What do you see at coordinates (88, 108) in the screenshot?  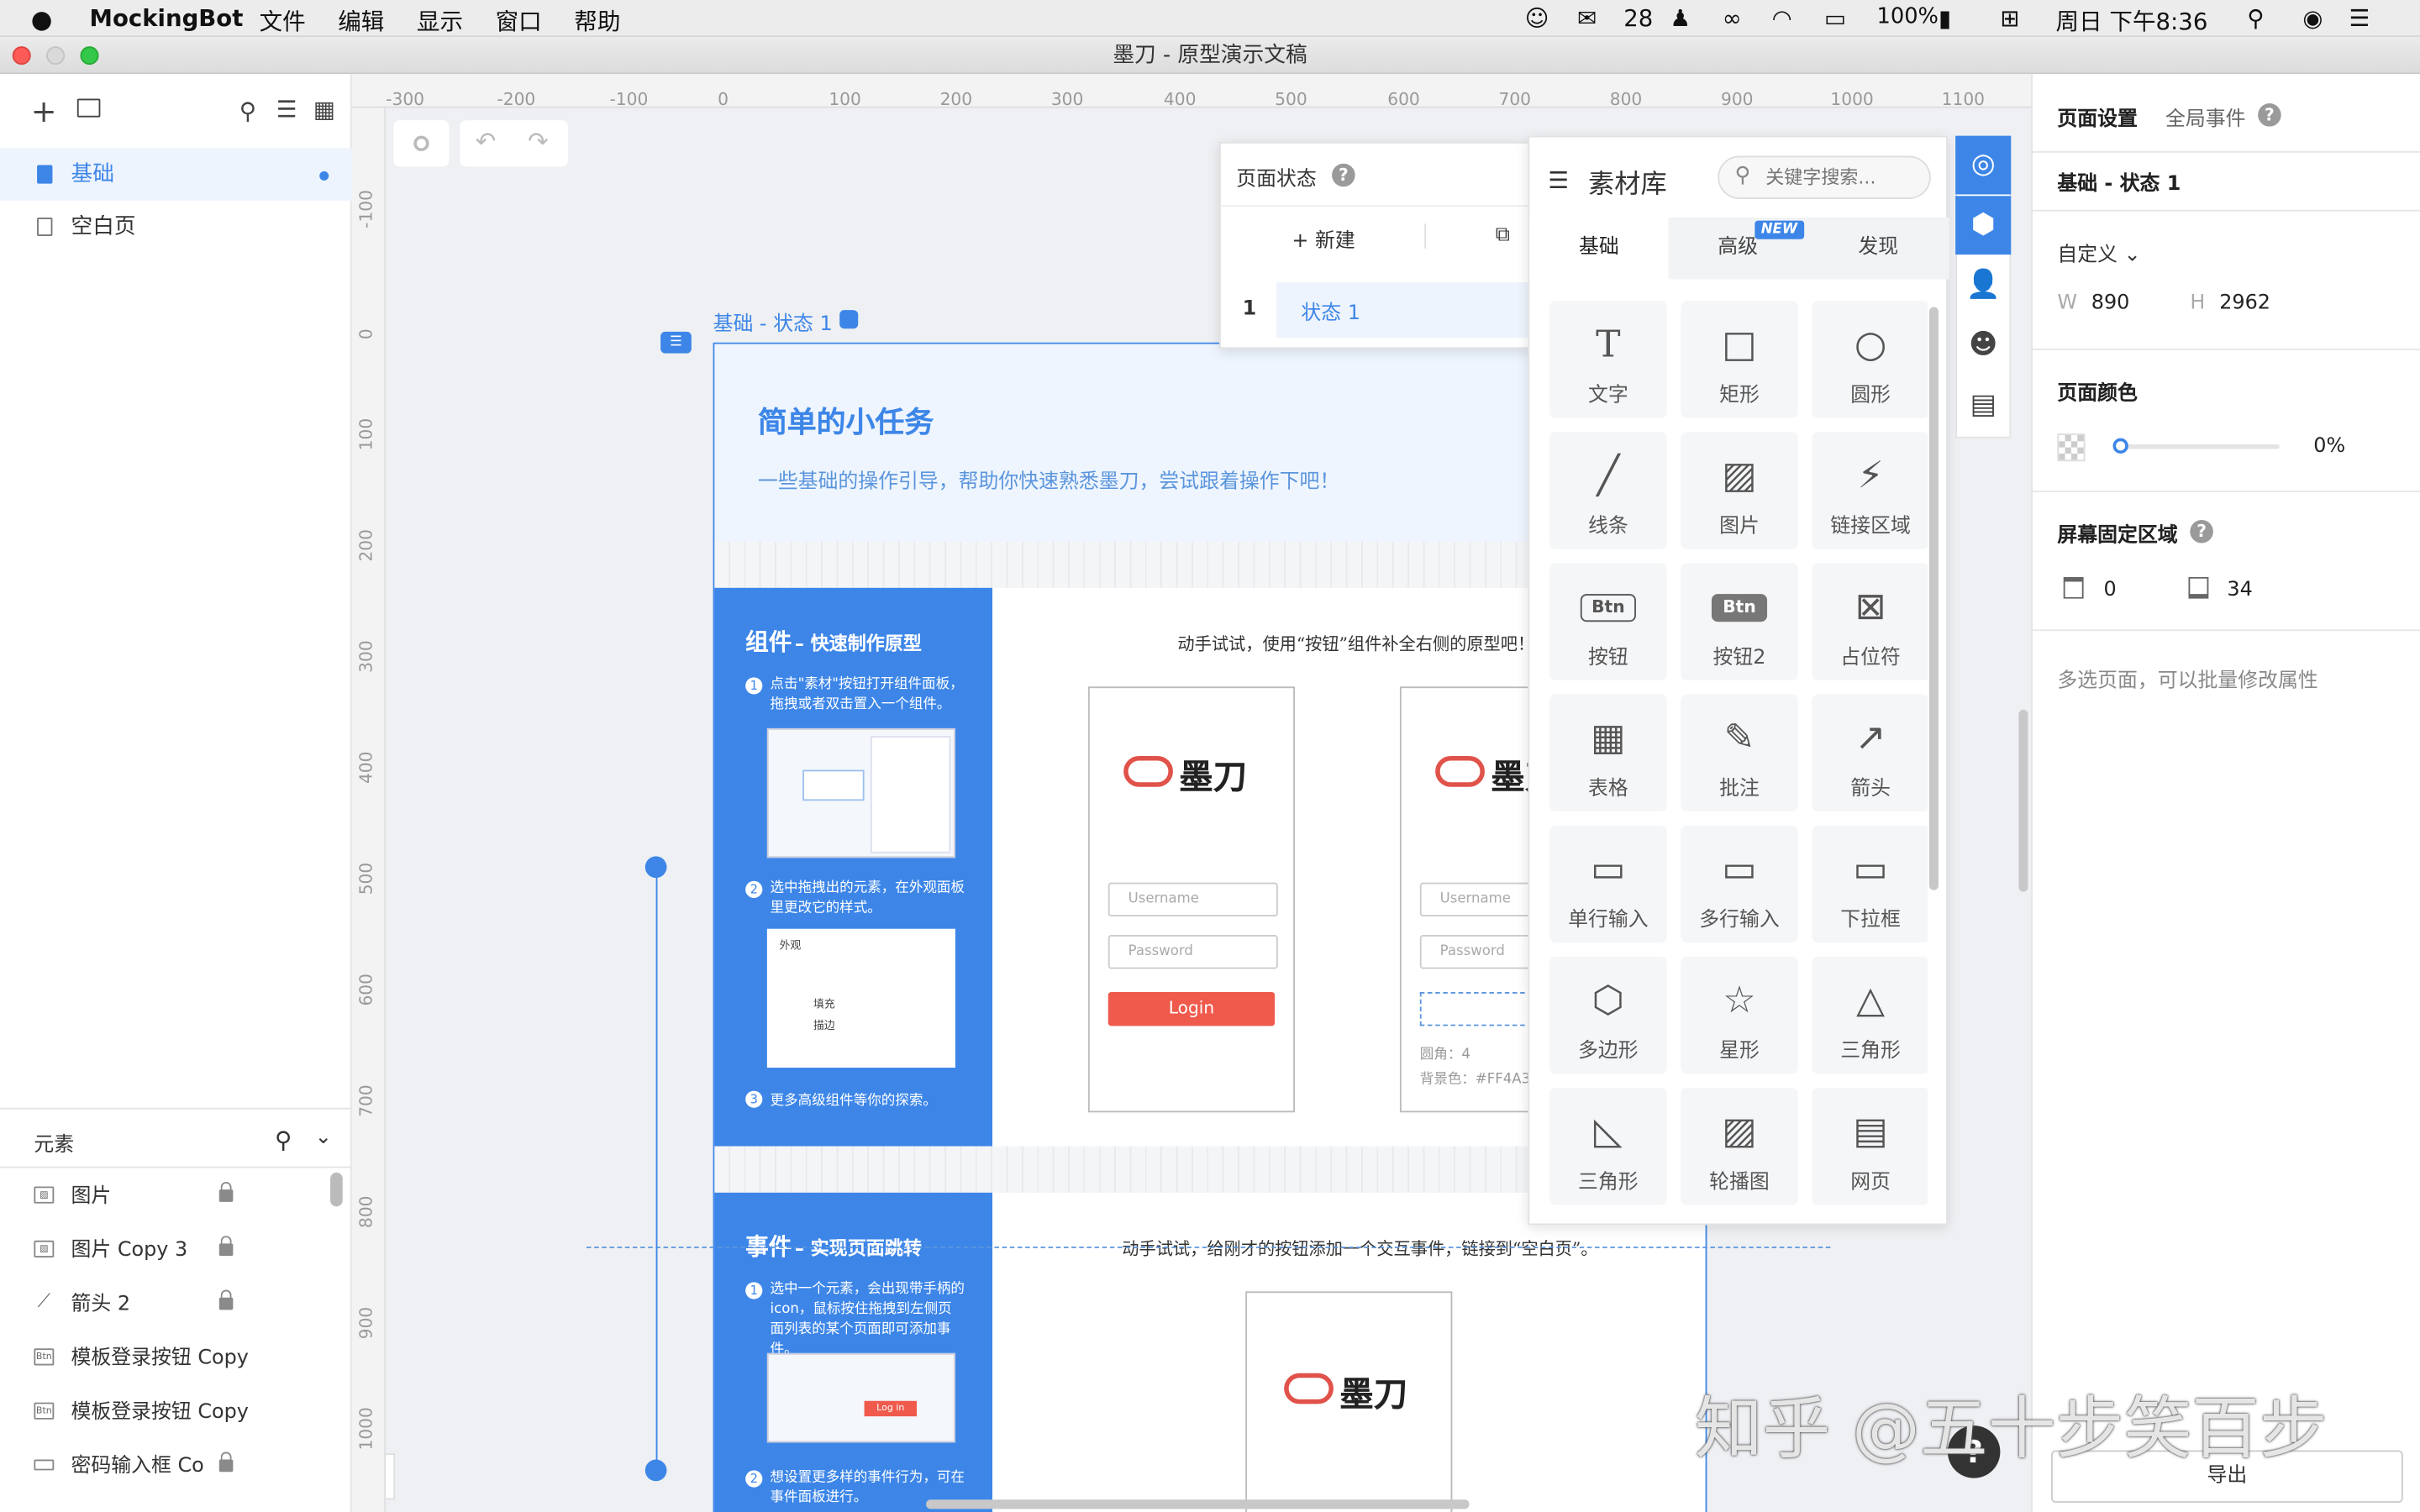 I see `folder-icon` at bounding box center [88, 108].